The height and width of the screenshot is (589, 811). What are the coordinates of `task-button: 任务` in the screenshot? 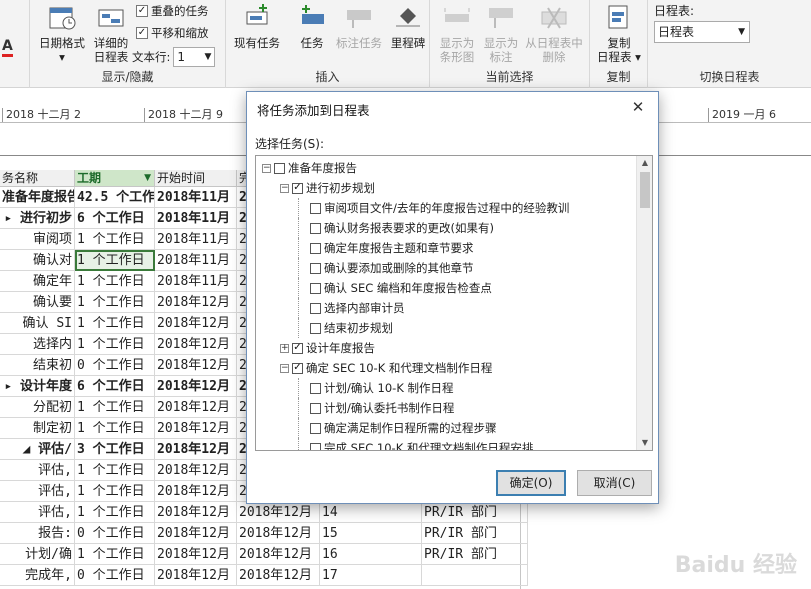 It's located at (312, 26).